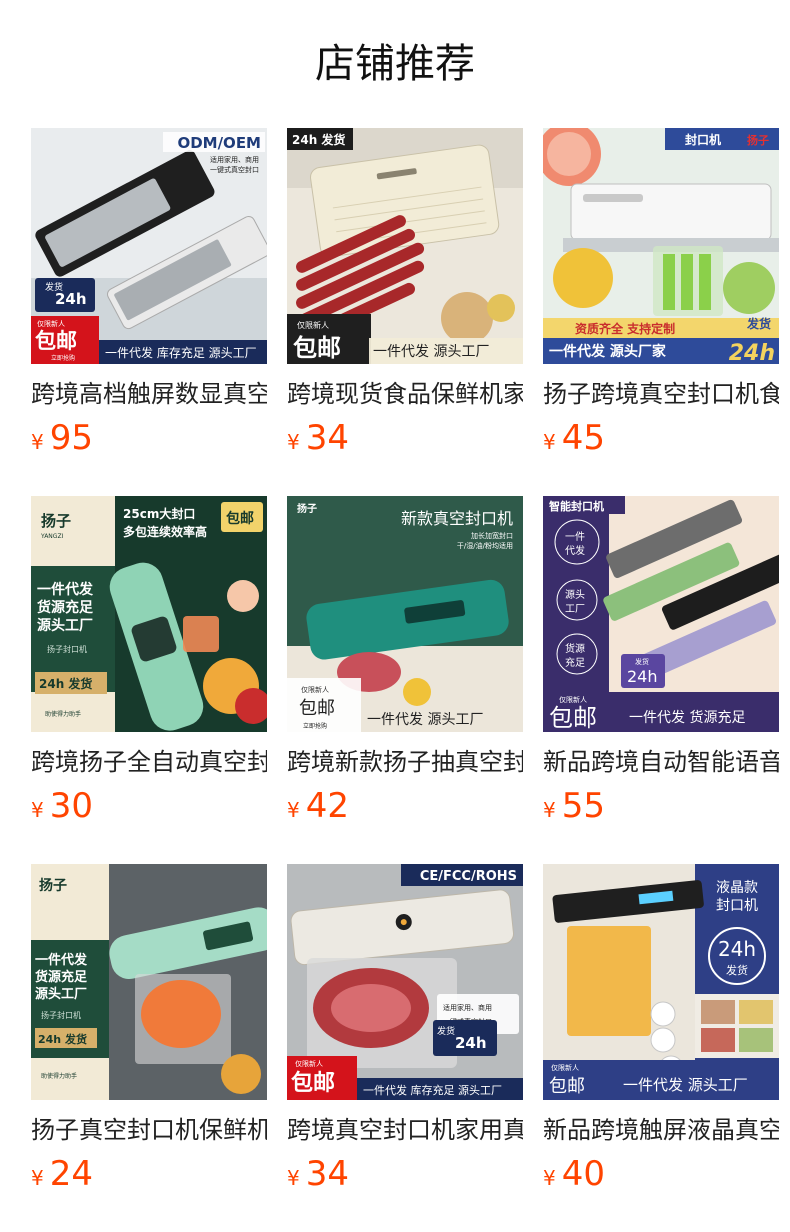  I want to click on product-price: ¥42, so click(318, 806).